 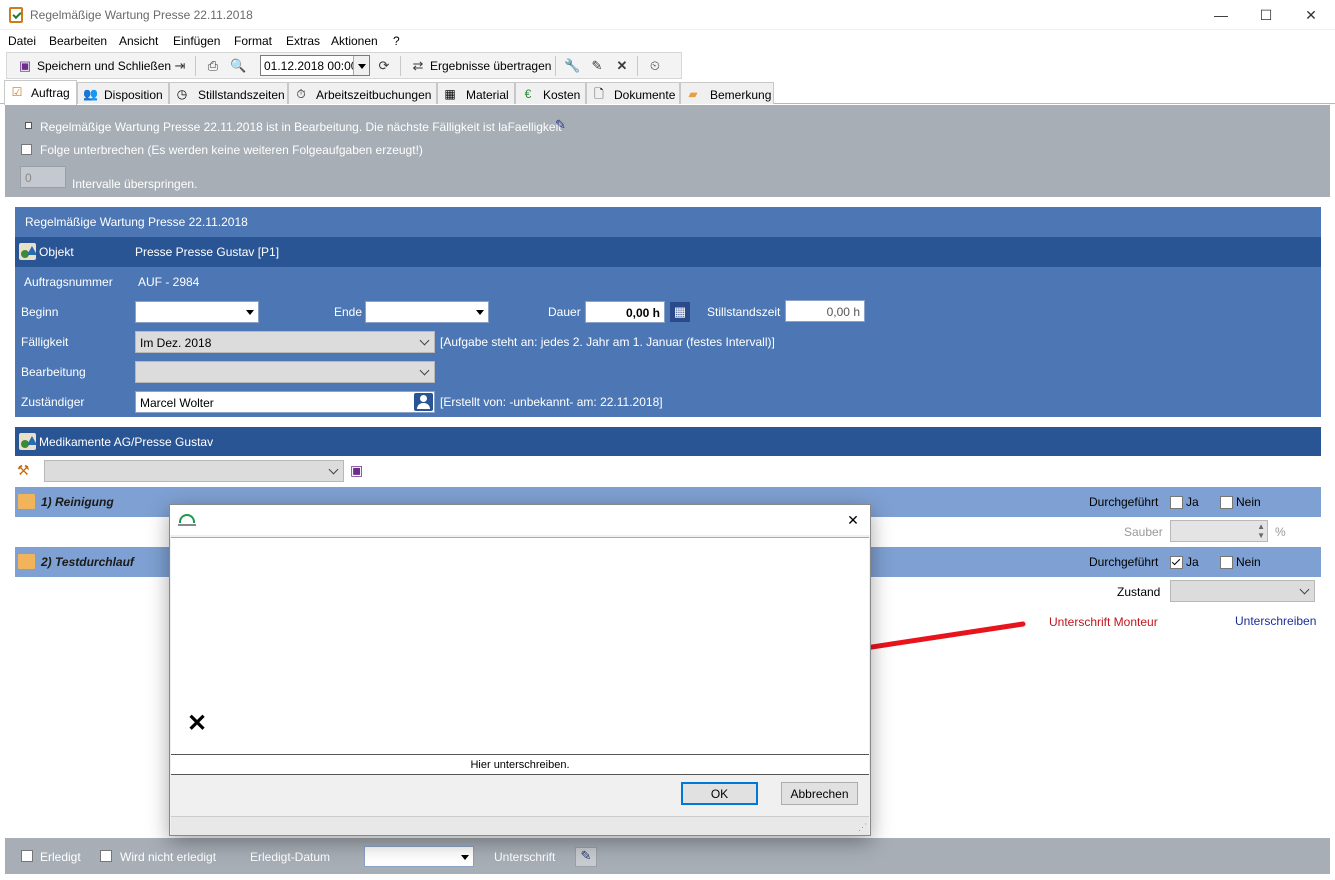 I want to click on skip-intervals-input: 0, so click(x=43, y=177).